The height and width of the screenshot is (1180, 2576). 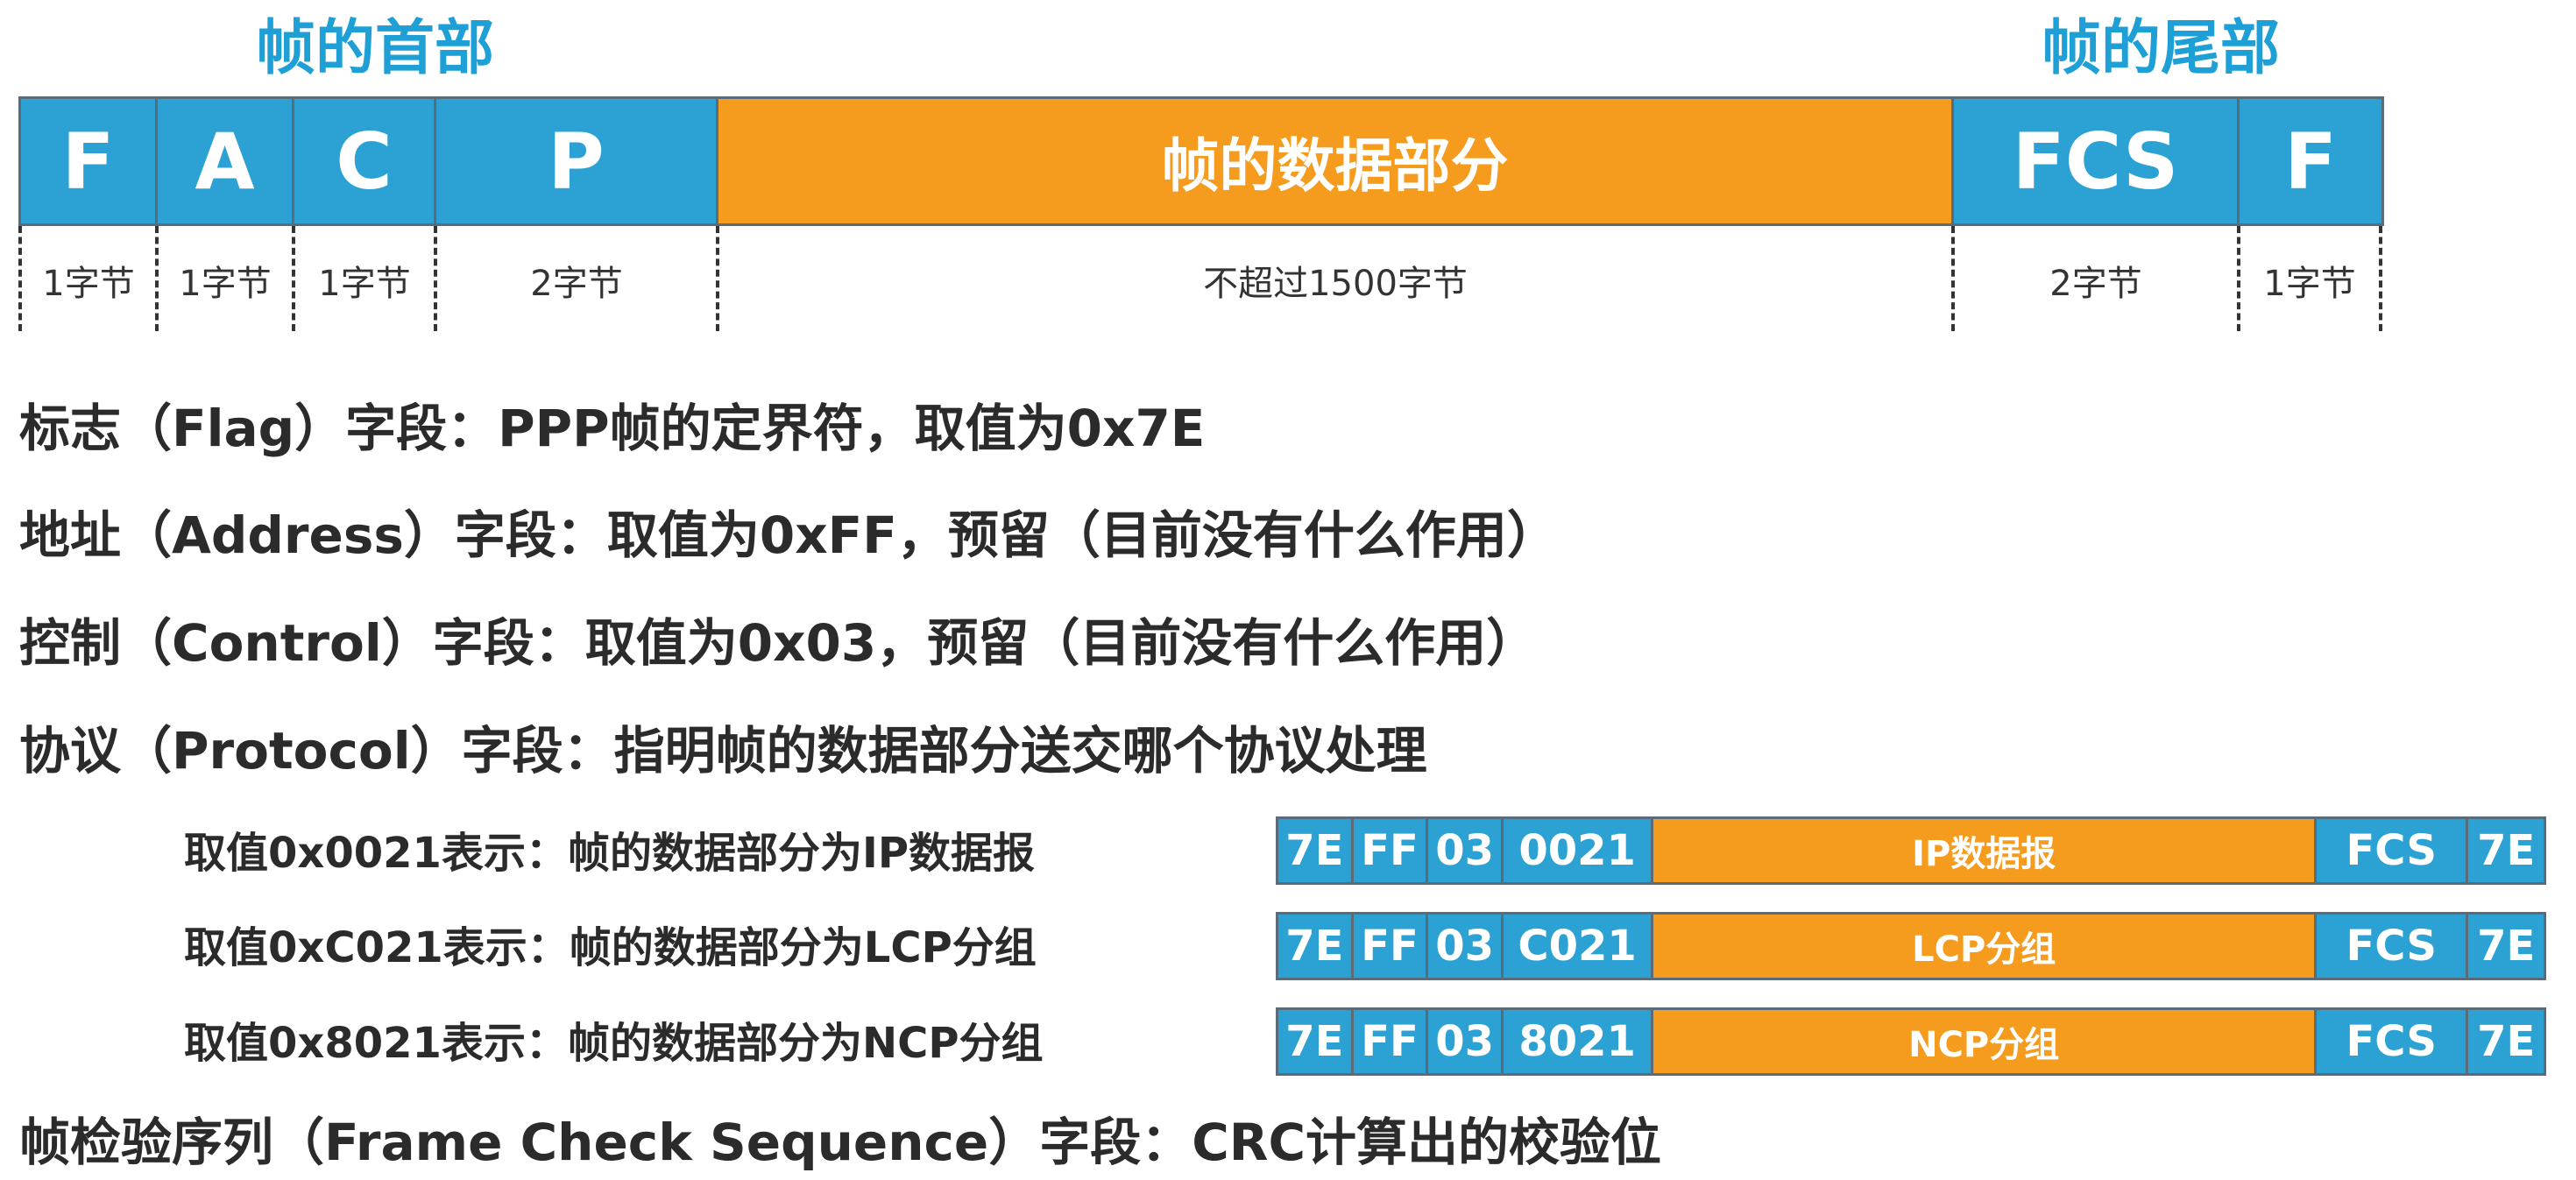 What do you see at coordinates (365, 161) in the screenshot?
I see `control-field-cell: C` at bounding box center [365, 161].